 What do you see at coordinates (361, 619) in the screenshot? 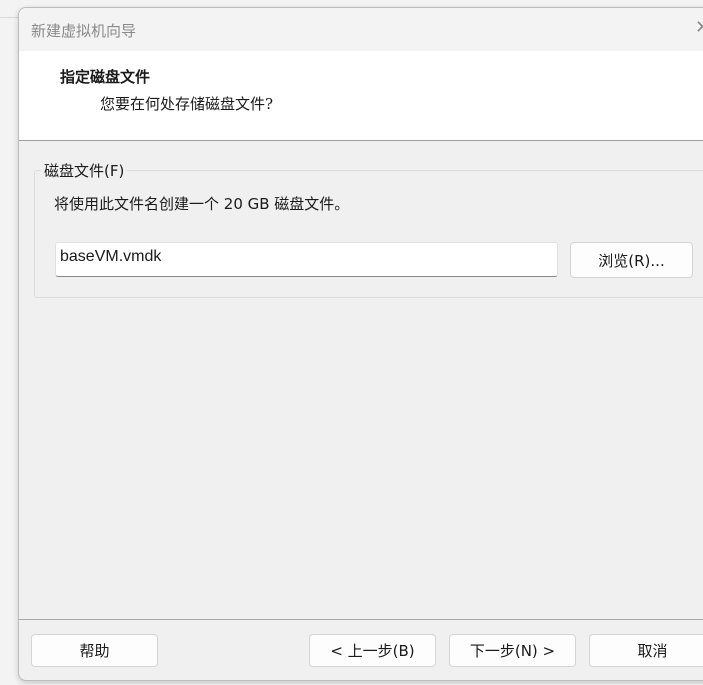
I see `footer-divider` at bounding box center [361, 619].